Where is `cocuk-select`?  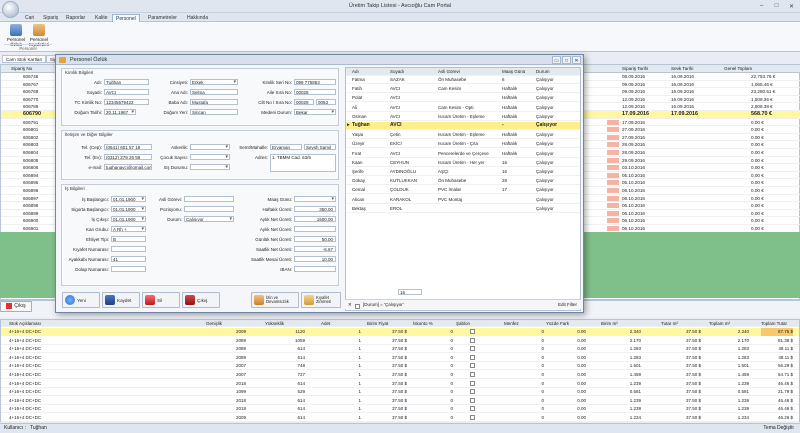
cocuk-select is located at coordinates (210, 157).